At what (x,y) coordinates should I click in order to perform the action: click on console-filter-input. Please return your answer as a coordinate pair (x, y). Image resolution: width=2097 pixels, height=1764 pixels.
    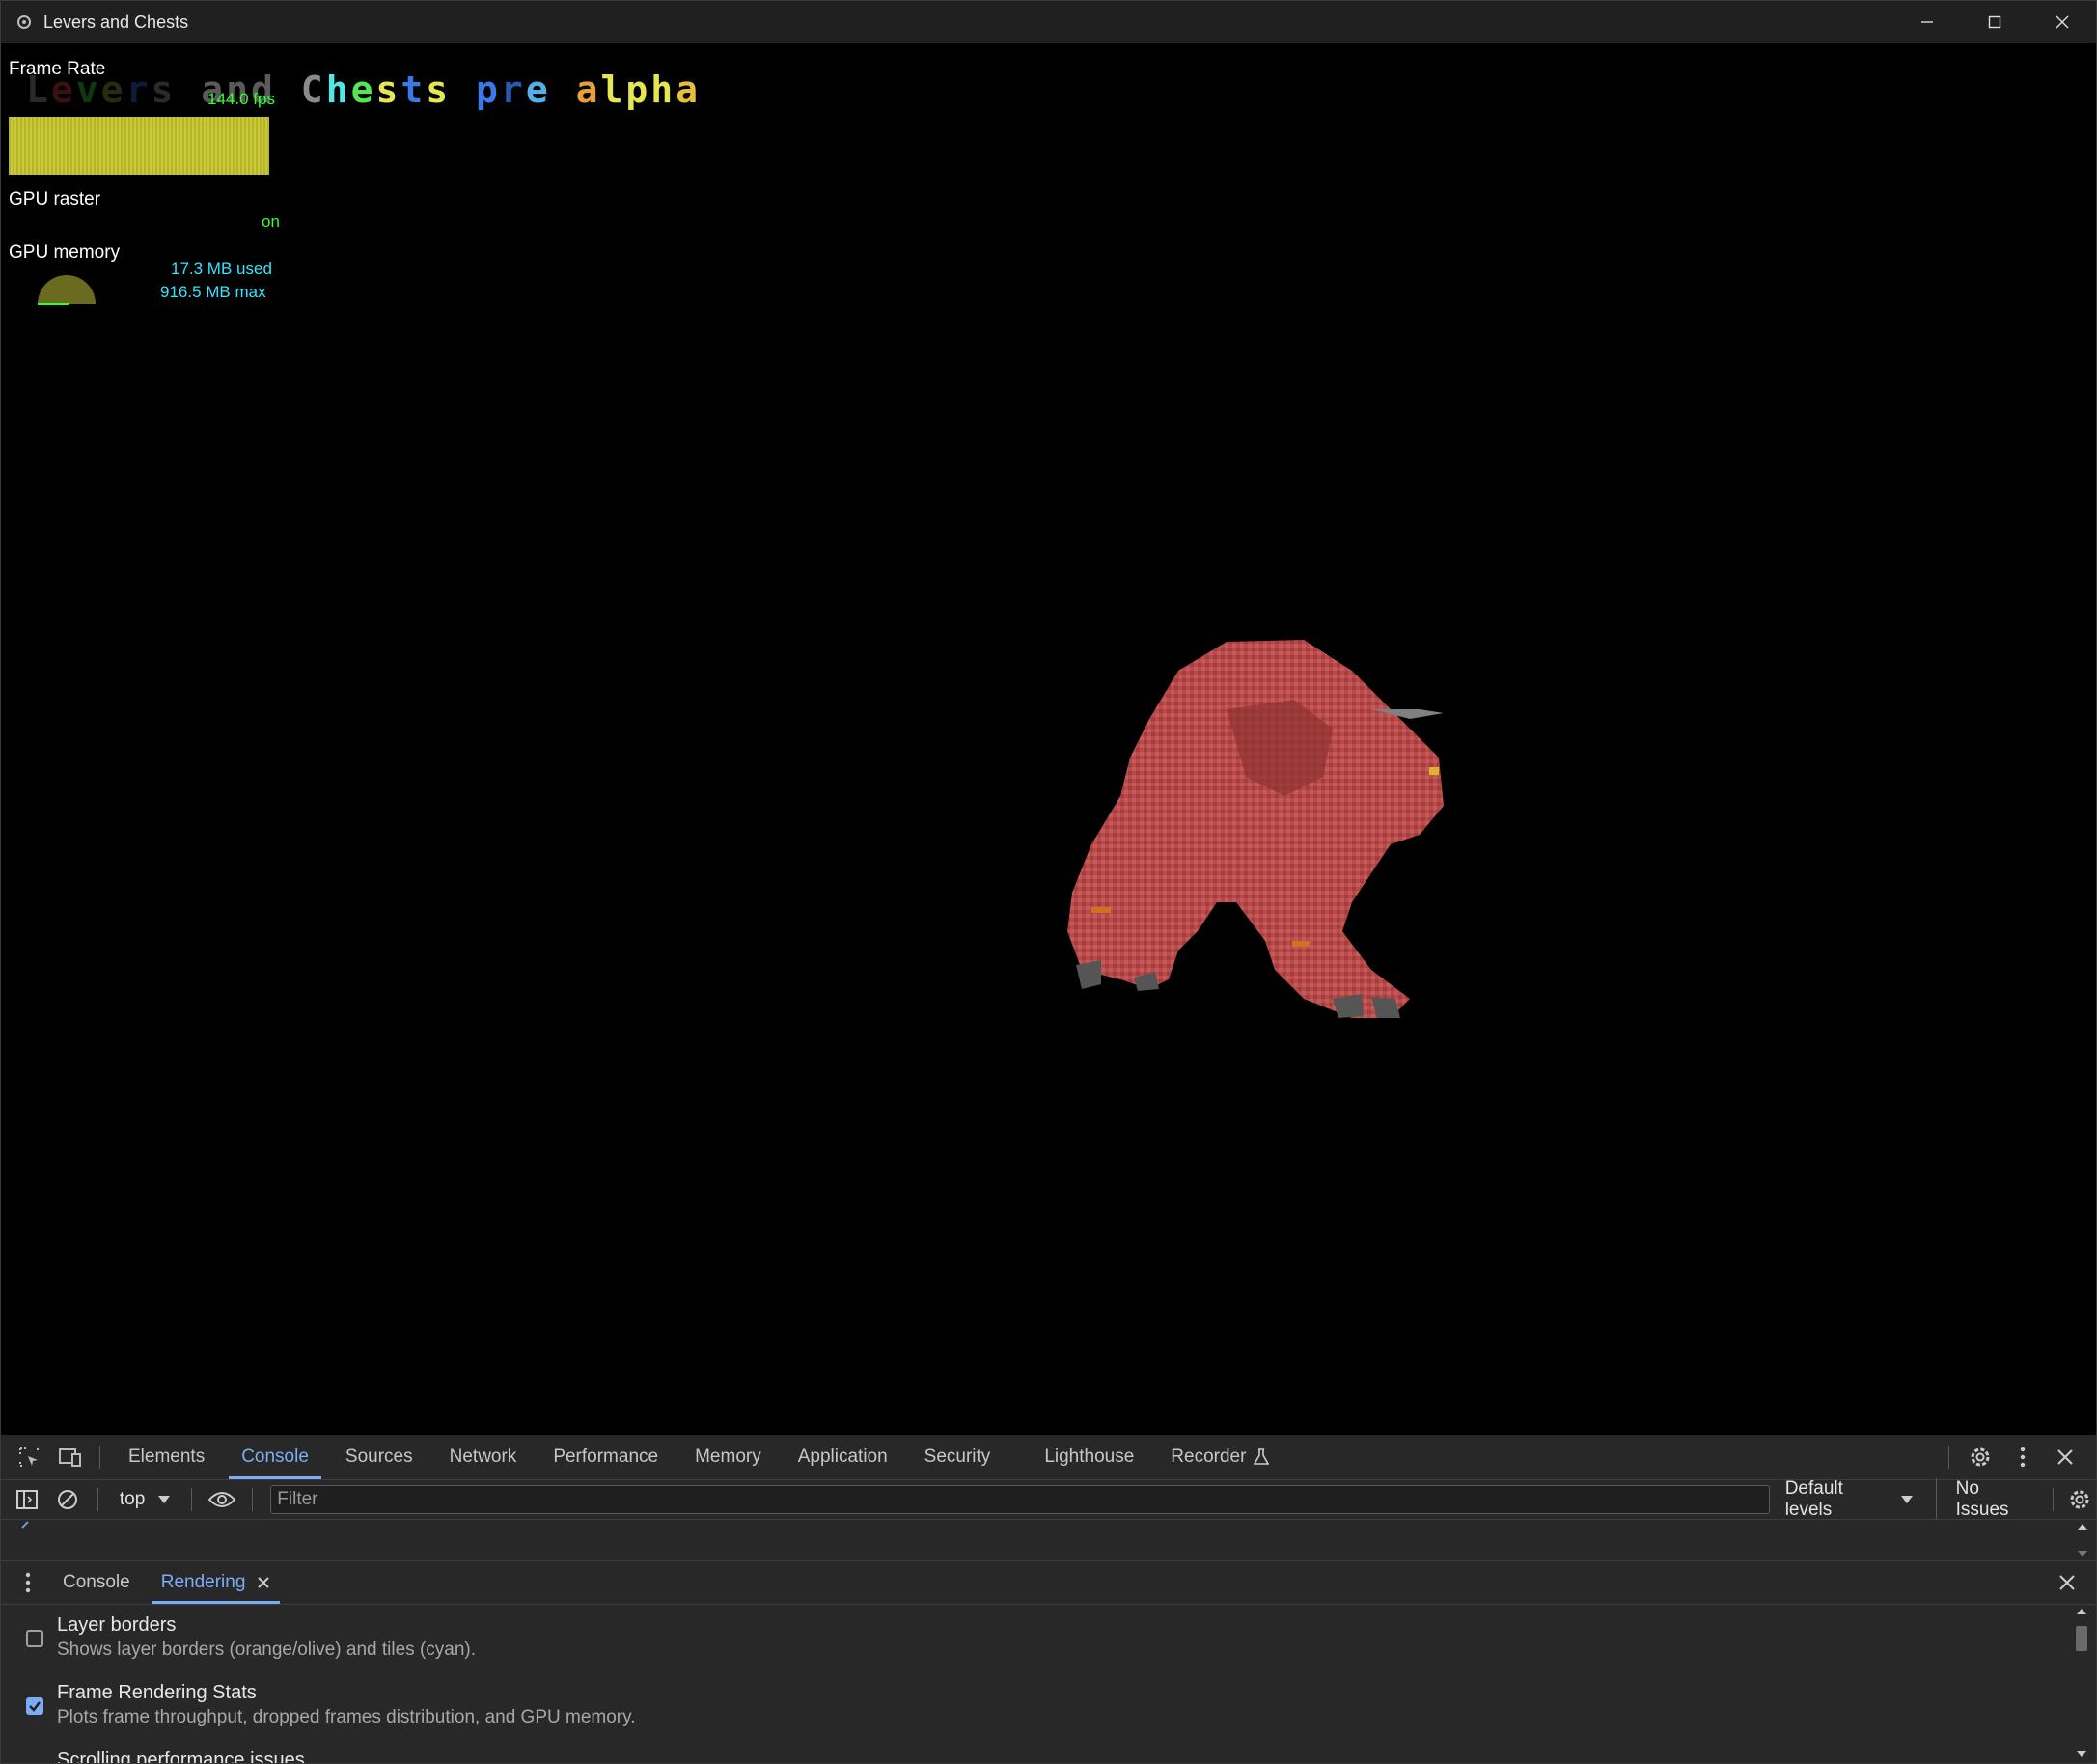
    Looking at the image, I should click on (1020, 1499).